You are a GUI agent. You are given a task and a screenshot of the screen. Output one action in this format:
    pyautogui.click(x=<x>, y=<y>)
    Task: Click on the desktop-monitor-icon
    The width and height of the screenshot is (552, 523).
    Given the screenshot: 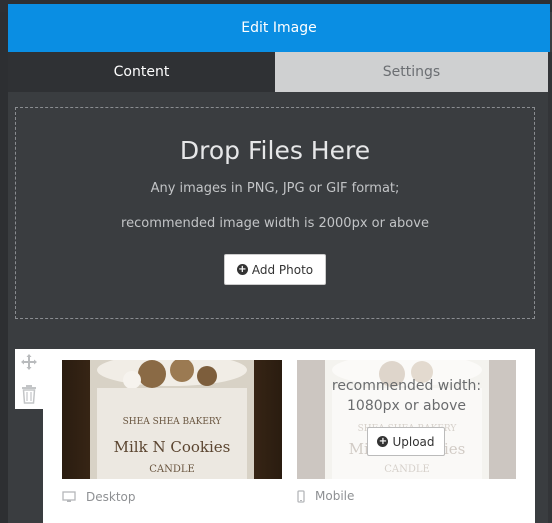 What is the action you would take?
    pyautogui.click(x=69, y=496)
    